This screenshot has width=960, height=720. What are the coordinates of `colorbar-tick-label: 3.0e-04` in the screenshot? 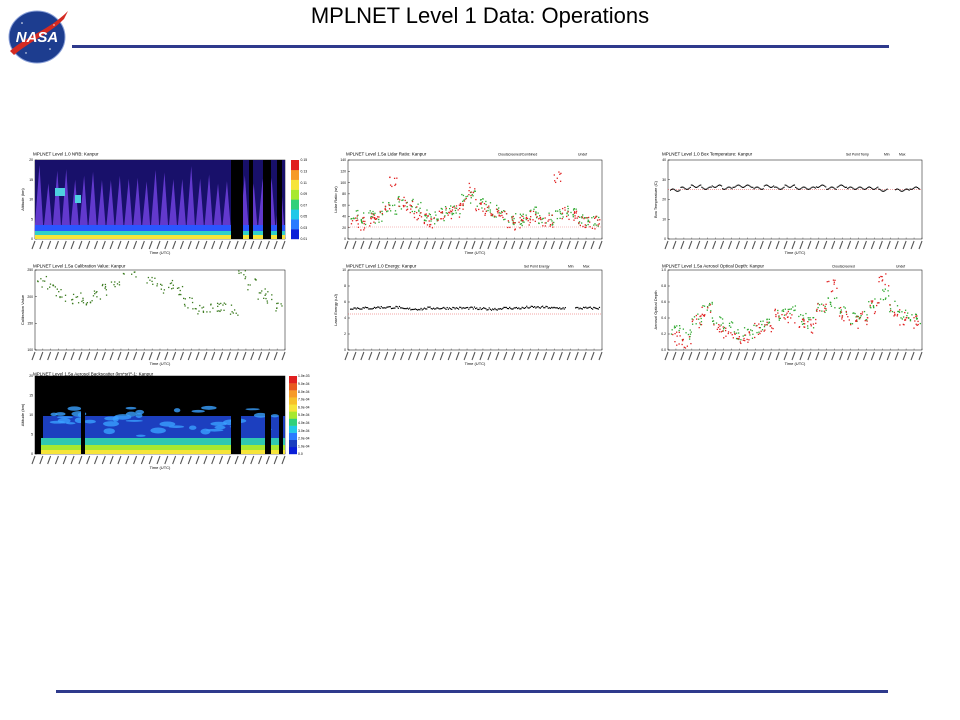 It's located at (304, 431).